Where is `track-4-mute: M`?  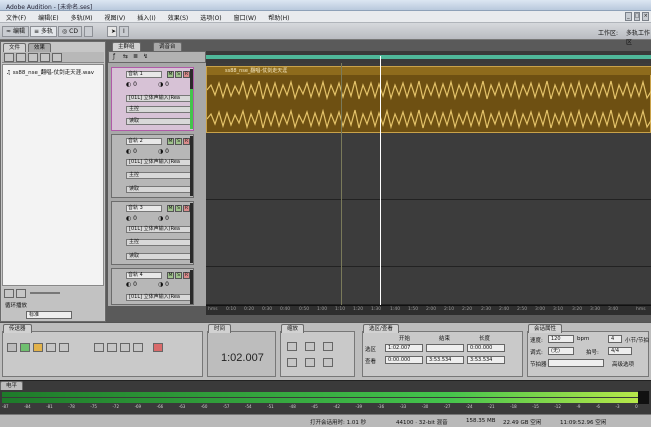
track-4-mute: M is located at coordinates (170, 275).